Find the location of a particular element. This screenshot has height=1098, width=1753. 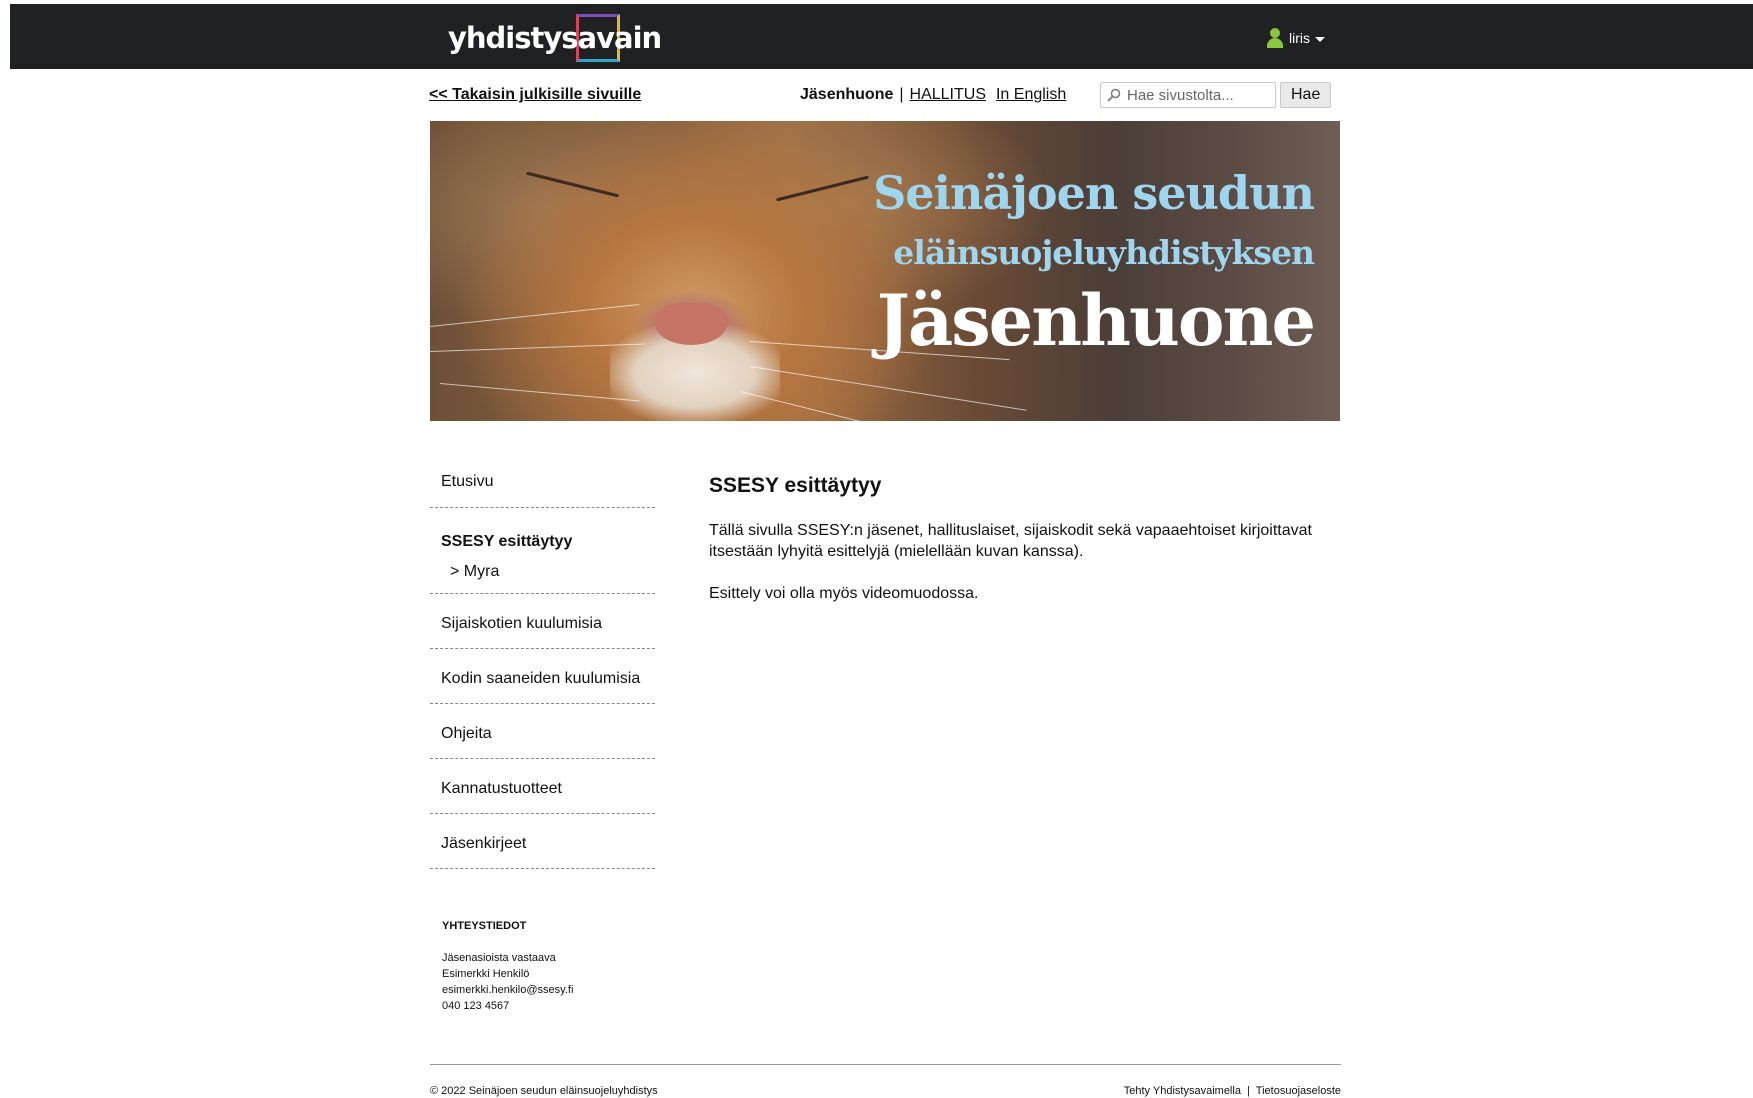

sidebar-item-etusivu: Etusivu is located at coordinates (542, 480).